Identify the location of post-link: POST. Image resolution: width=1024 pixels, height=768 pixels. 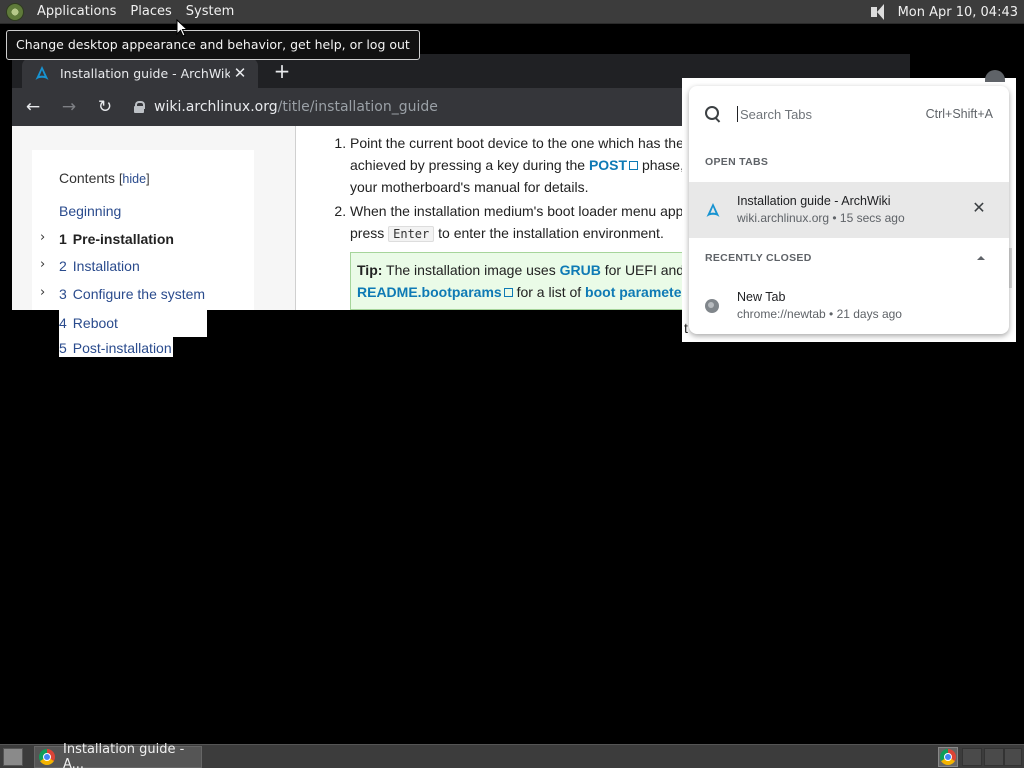
(608, 165).